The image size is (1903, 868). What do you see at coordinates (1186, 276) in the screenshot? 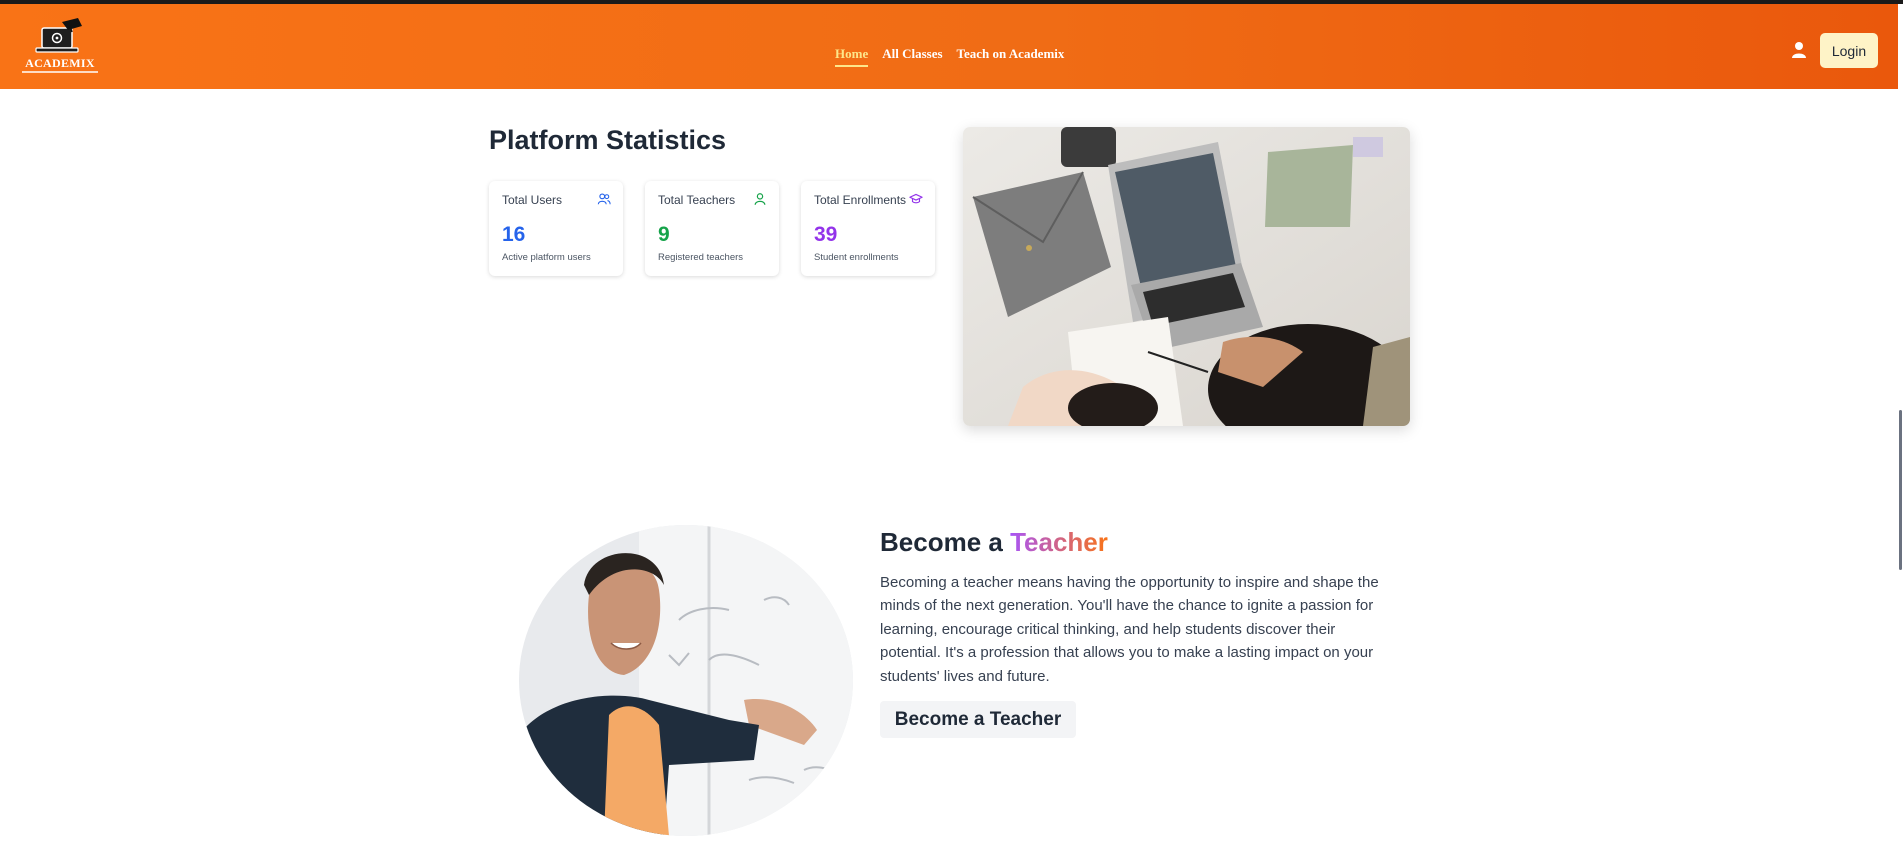
I see `study-desk-image` at bounding box center [1186, 276].